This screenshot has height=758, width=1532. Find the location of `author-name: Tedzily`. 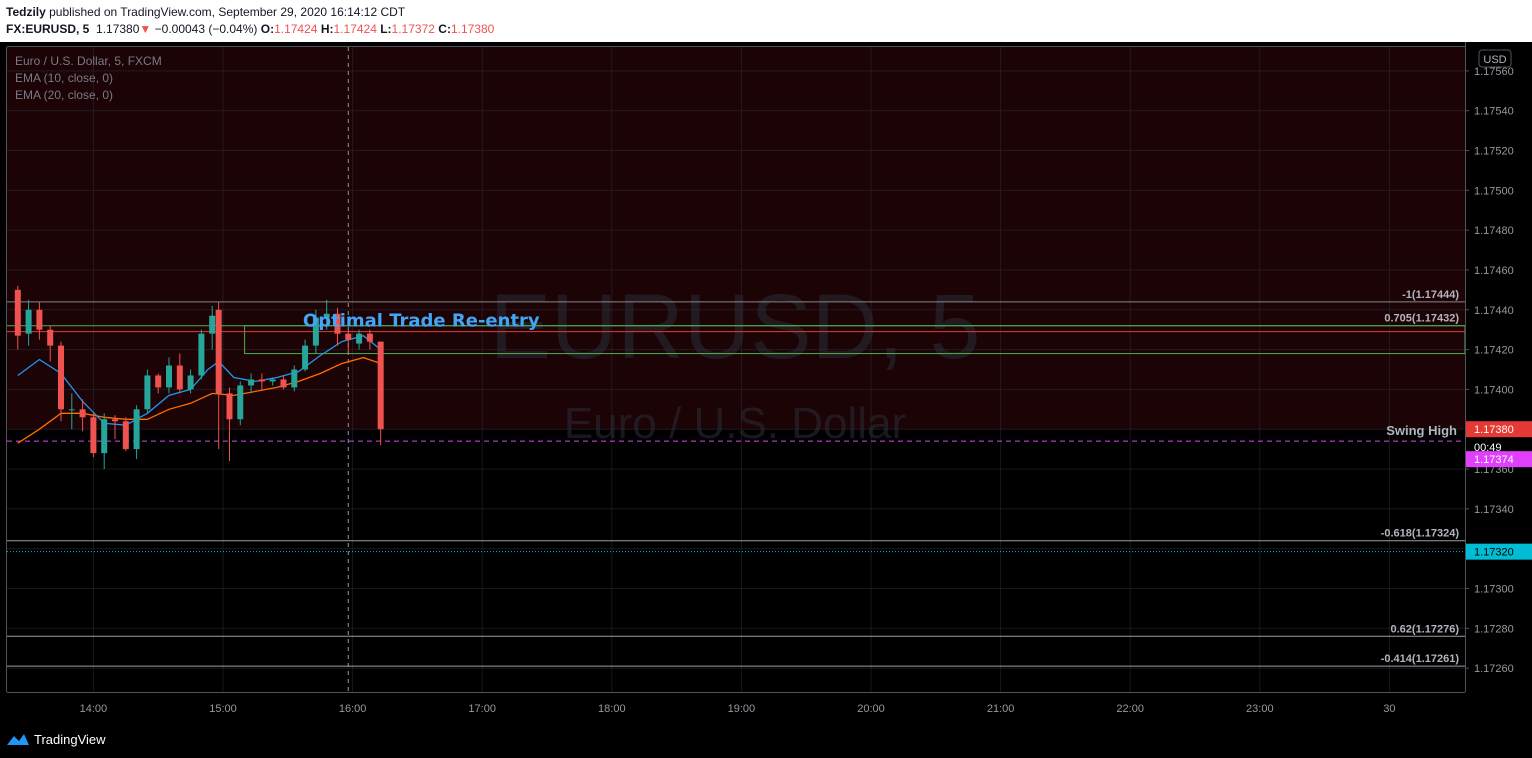

author-name: Tedzily is located at coordinates (26, 12).